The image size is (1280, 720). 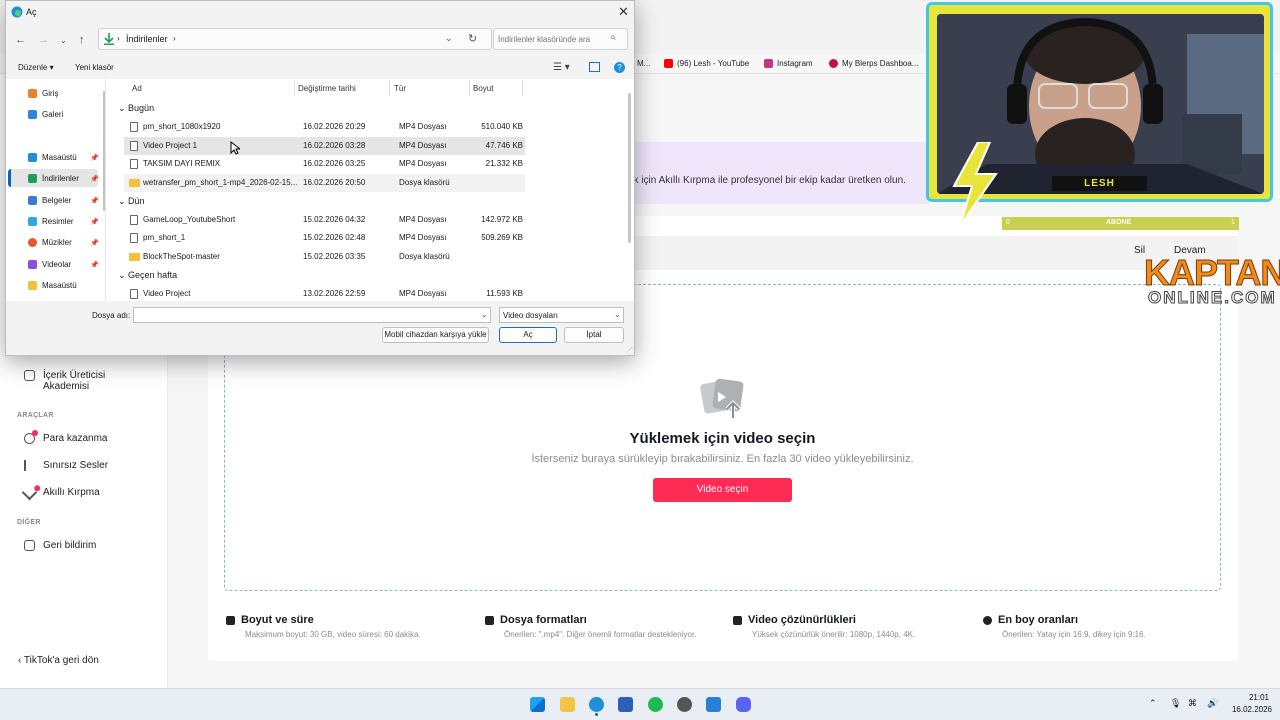 What do you see at coordinates (484, 314) in the screenshot?
I see `filename-dropdown-icon: ⌄` at bounding box center [484, 314].